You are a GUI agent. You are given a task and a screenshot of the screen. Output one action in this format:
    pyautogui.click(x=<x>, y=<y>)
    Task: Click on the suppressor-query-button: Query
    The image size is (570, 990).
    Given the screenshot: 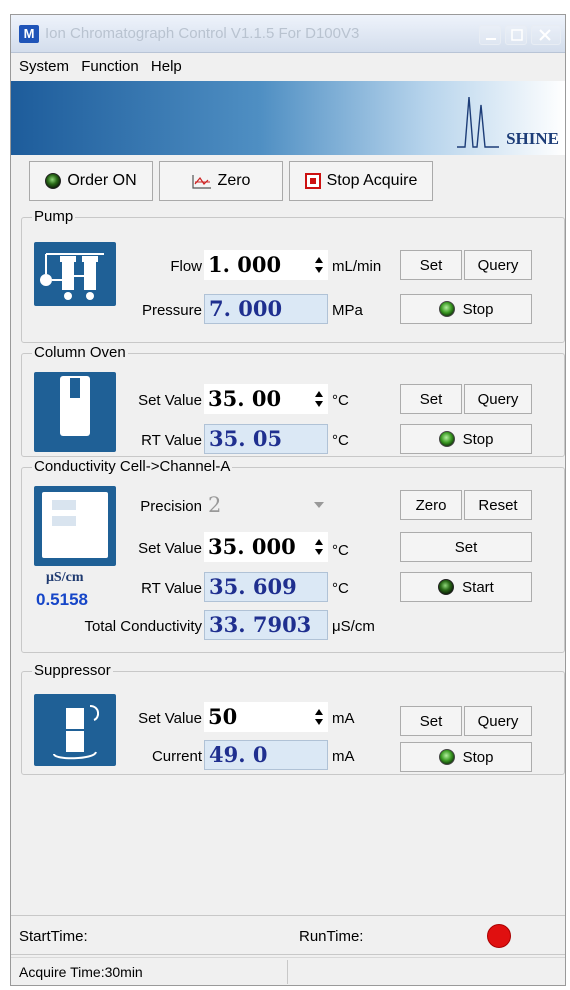 What is the action you would take?
    pyautogui.click(x=498, y=721)
    